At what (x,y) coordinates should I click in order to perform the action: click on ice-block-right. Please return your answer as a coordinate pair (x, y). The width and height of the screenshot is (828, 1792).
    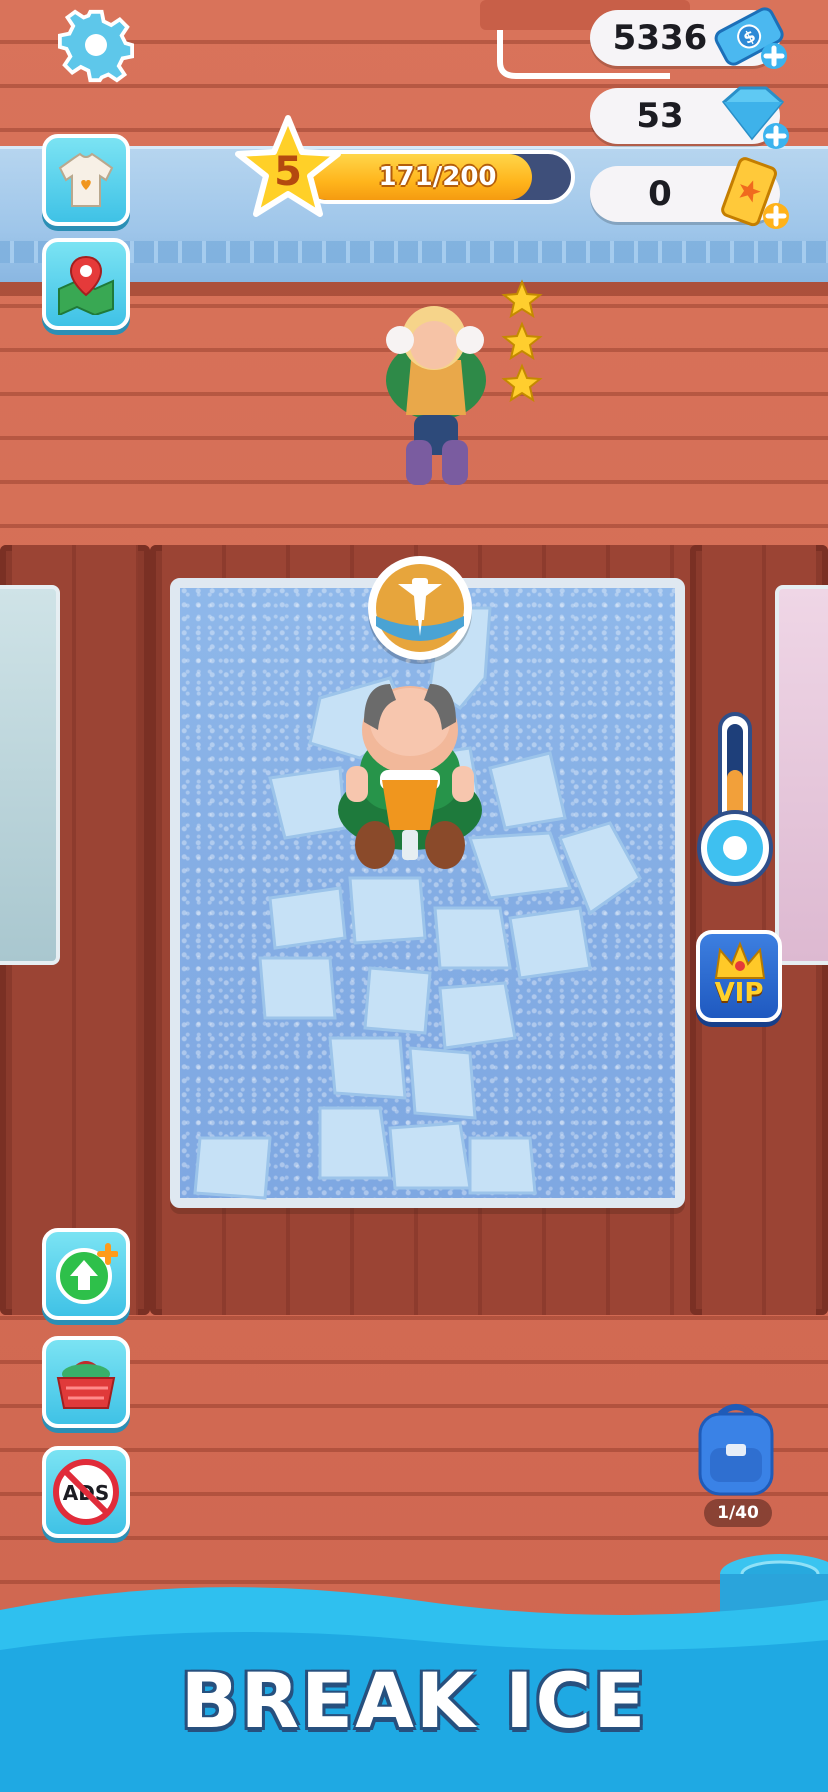
    Looking at the image, I should click on (801, 775).